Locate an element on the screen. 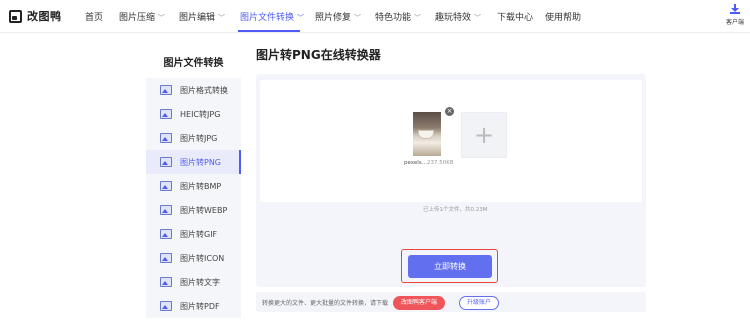  download-icon is located at coordinates (735, 9).